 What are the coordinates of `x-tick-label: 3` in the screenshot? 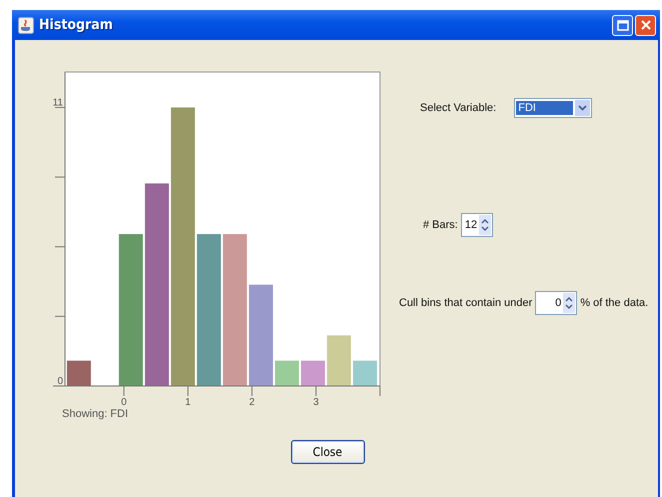 It's located at (316, 402).